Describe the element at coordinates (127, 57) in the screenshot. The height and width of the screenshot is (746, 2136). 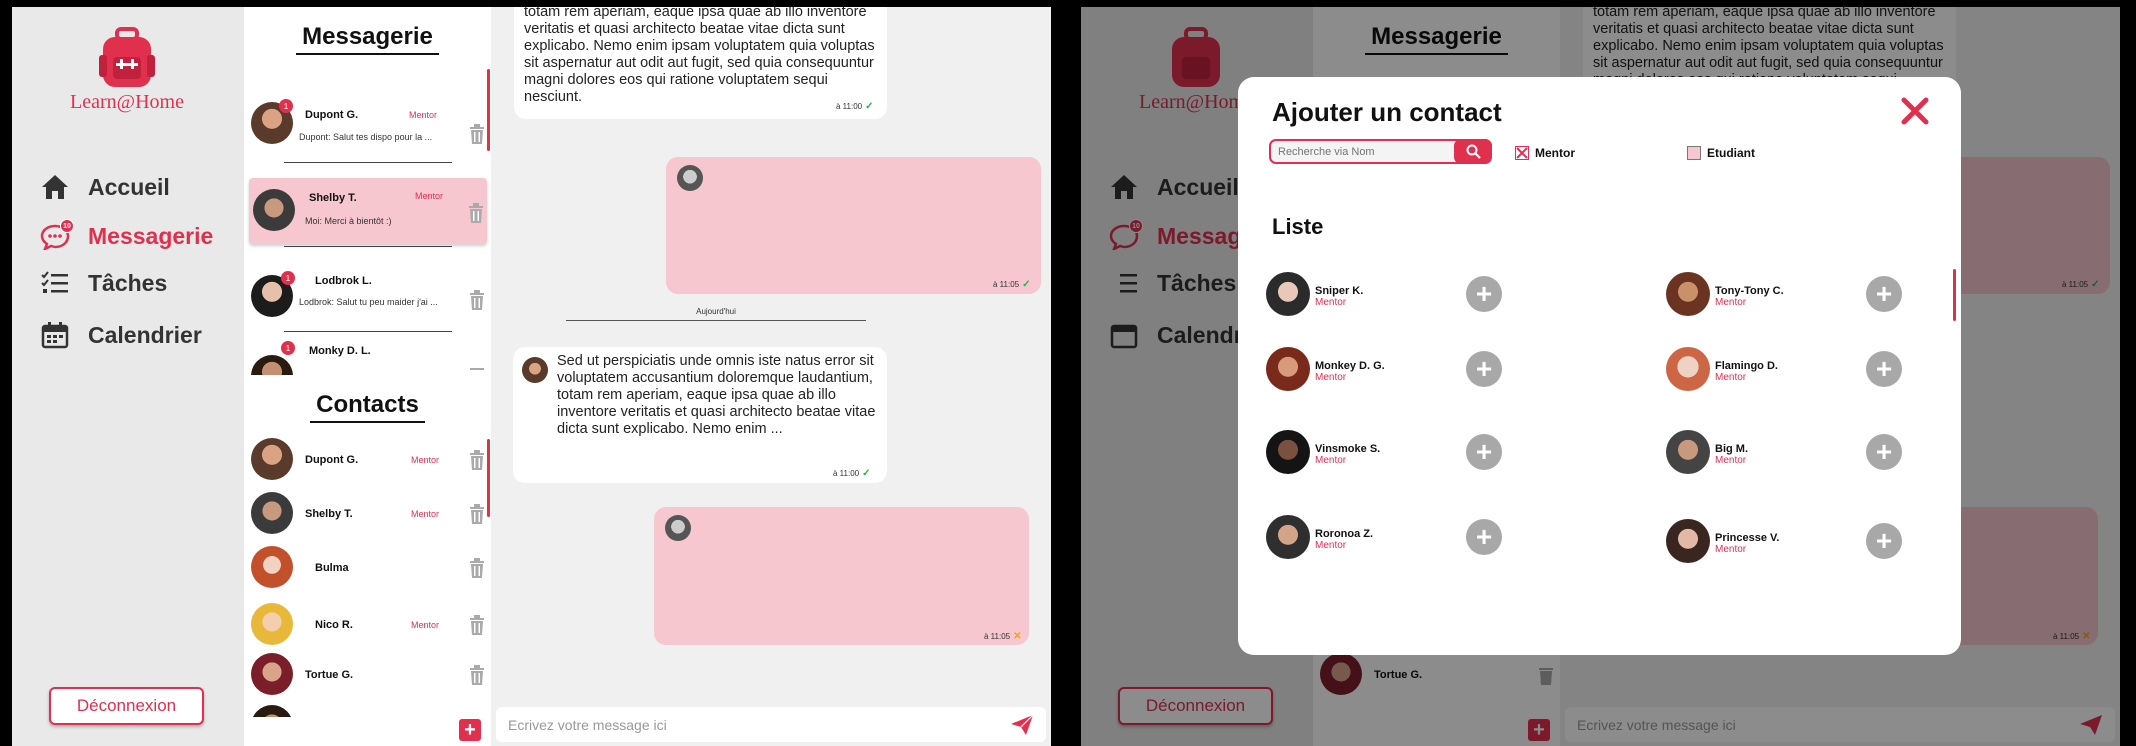
I see `backpack-logo-icon` at that location.